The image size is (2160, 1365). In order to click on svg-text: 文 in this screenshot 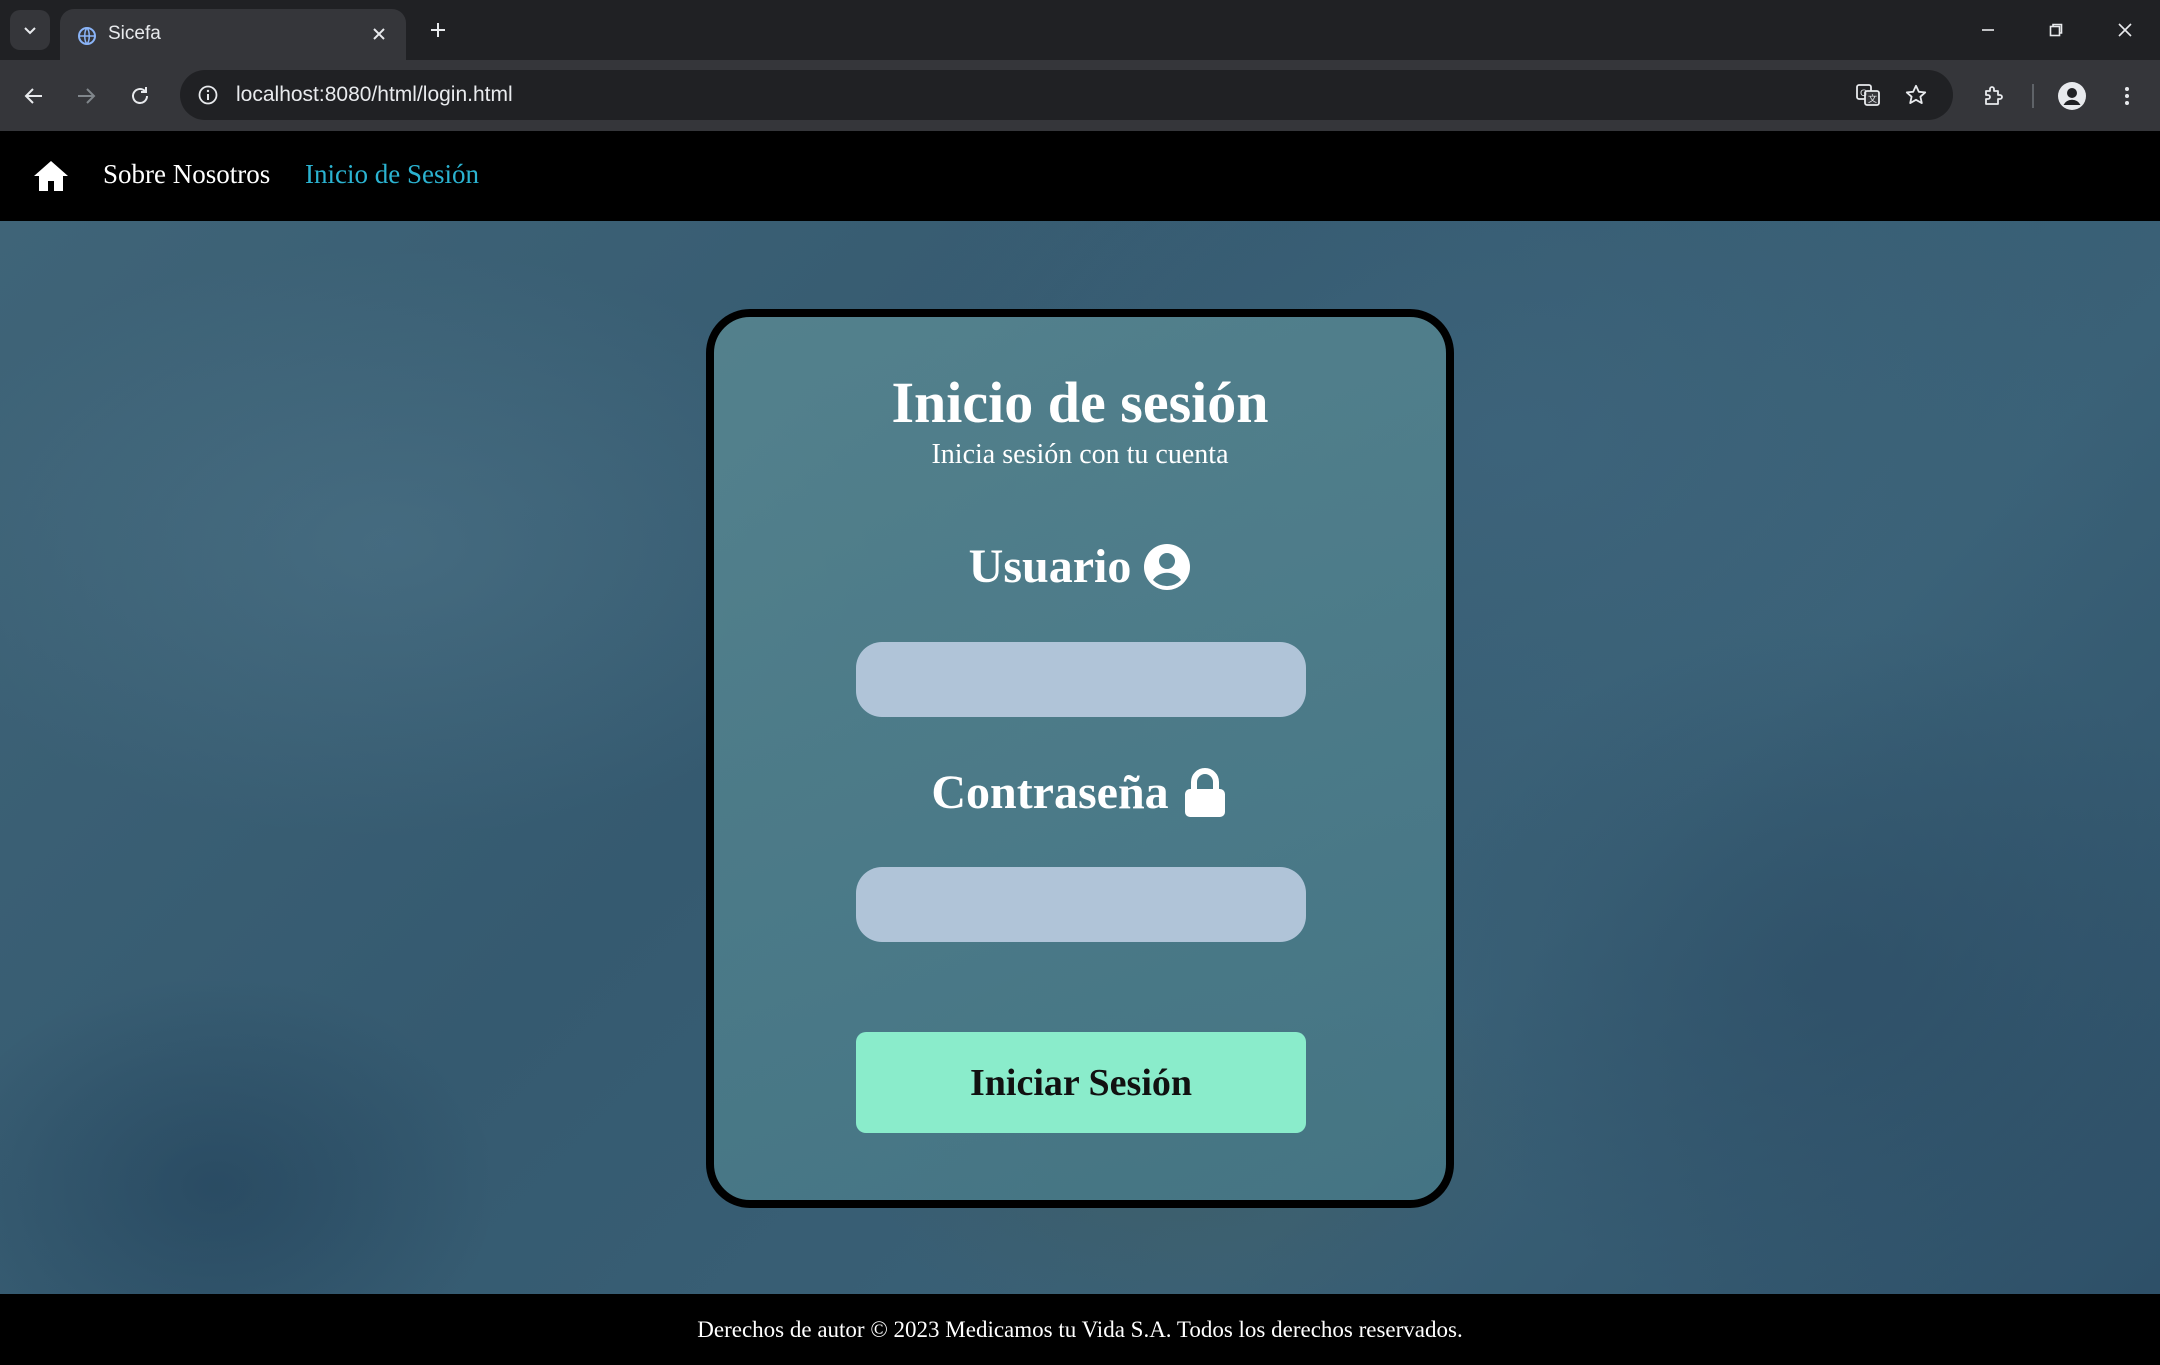, I will do `click(1872, 99)`.